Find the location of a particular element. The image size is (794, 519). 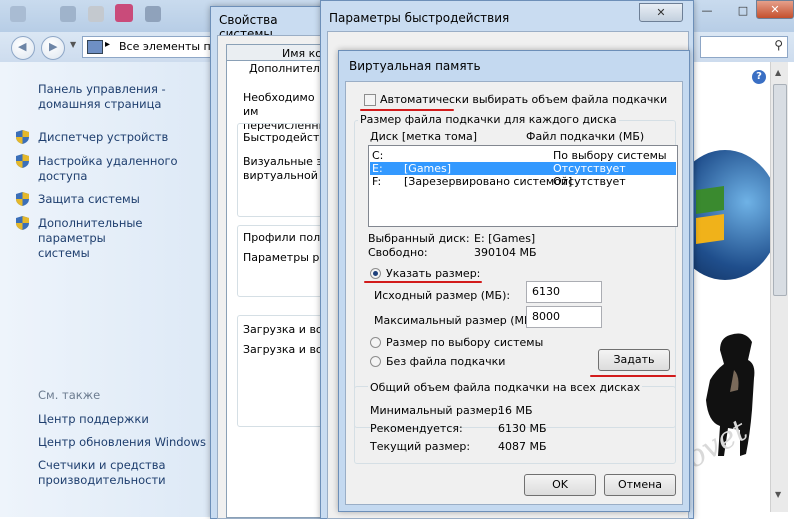

initial-size-input: 6130 is located at coordinates (564, 292).